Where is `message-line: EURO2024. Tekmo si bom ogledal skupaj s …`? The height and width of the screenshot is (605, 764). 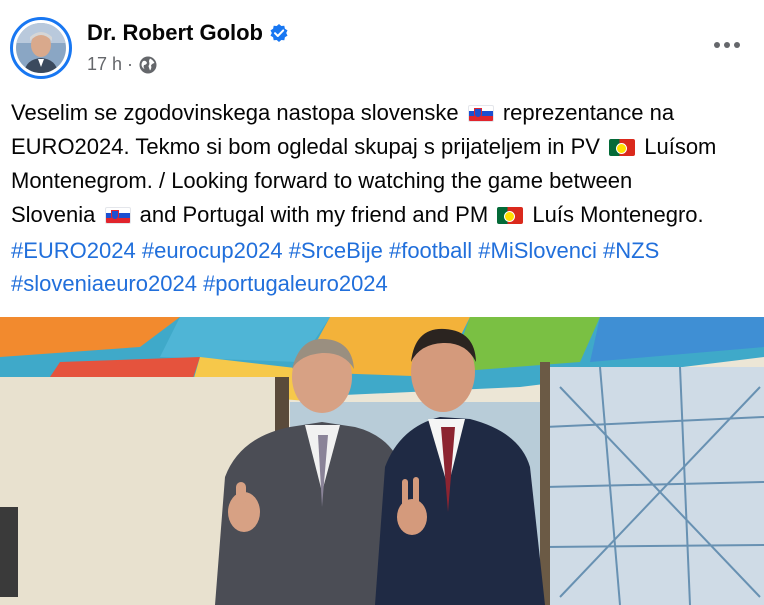
message-line: EURO2024. Tekmo si bom ogledal skupaj s … is located at coordinates (383, 147).